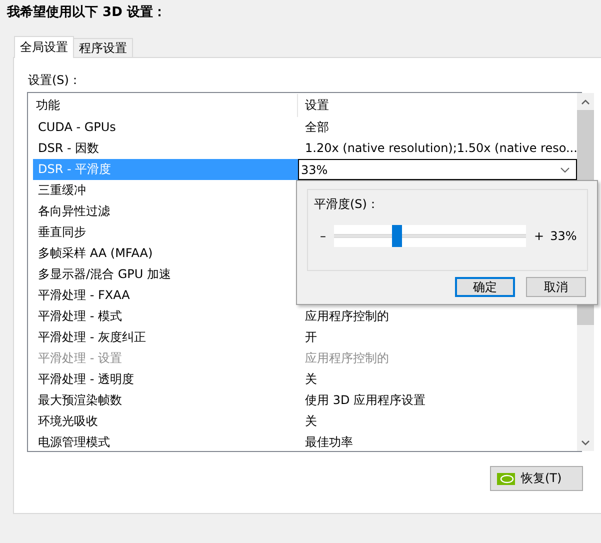  What do you see at coordinates (44, 47) in the screenshot?
I see `tab: 全局设置` at bounding box center [44, 47].